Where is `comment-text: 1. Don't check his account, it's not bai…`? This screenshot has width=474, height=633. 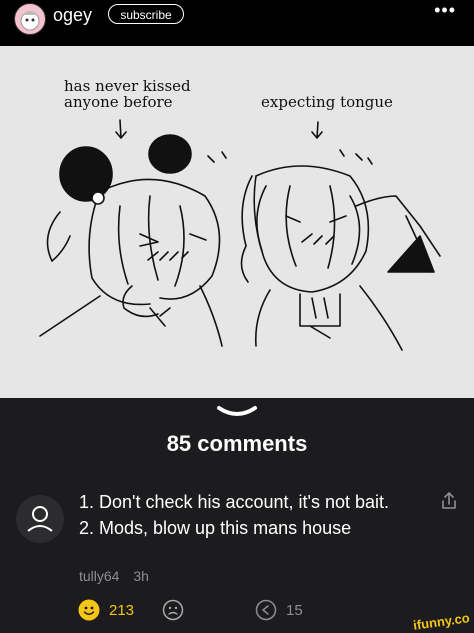 comment-text: 1. Don't check his account, it's not bai… is located at coordinates (234, 515).